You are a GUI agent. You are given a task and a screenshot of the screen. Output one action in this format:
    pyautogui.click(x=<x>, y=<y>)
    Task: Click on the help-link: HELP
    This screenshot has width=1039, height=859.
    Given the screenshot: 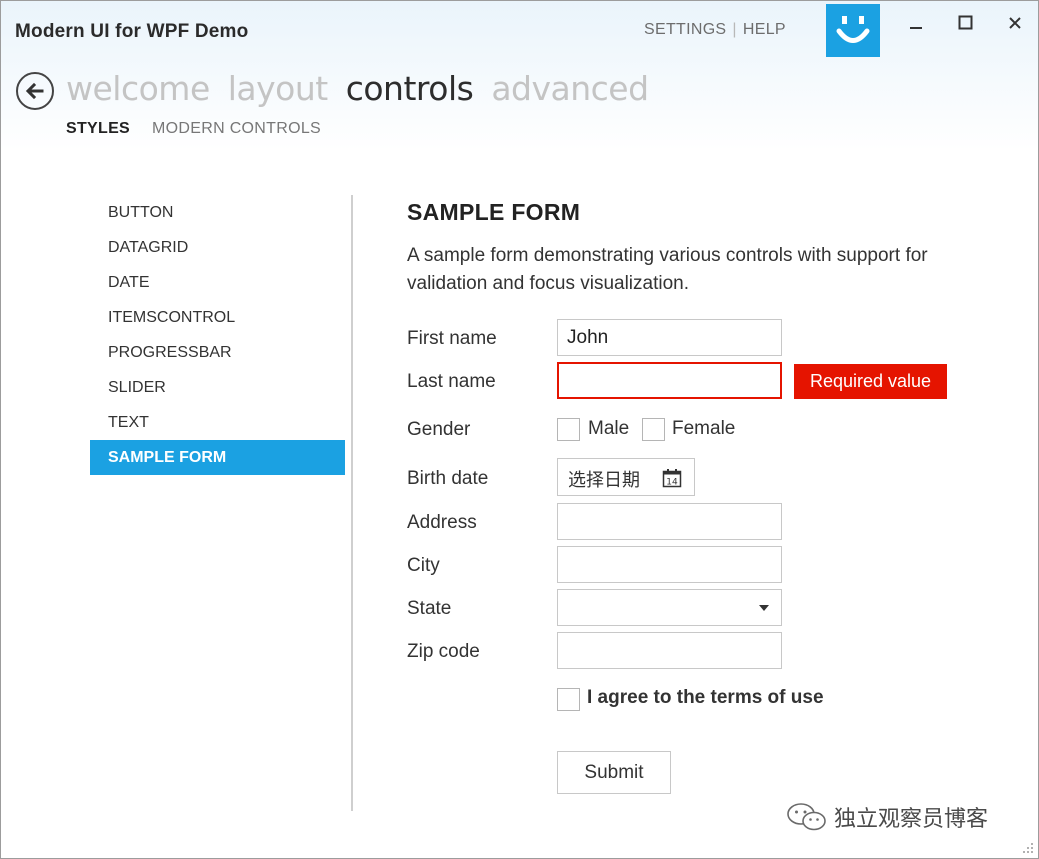 What is the action you would take?
    pyautogui.click(x=764, y=29)
    